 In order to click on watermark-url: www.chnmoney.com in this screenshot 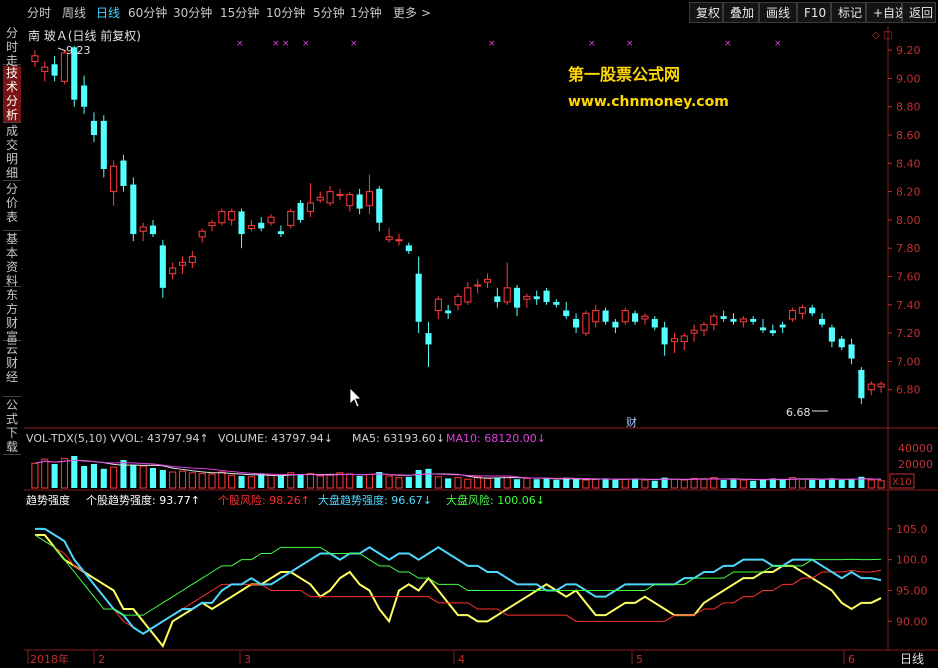, I will do `click(648, 102)`.